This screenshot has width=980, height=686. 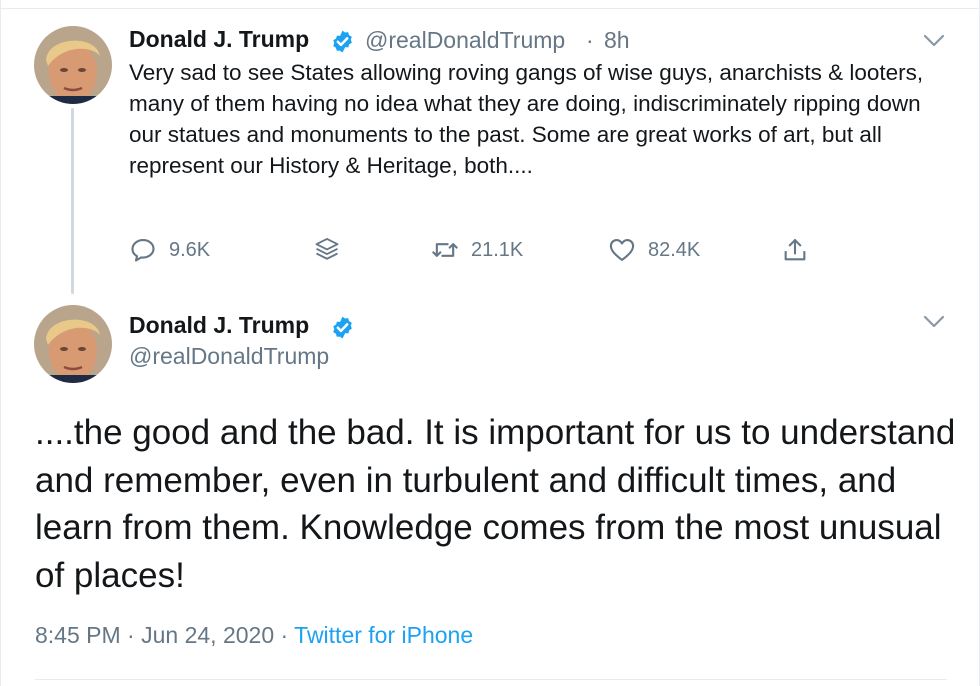 I want to click on layers-button, so click(x=327, y=250).